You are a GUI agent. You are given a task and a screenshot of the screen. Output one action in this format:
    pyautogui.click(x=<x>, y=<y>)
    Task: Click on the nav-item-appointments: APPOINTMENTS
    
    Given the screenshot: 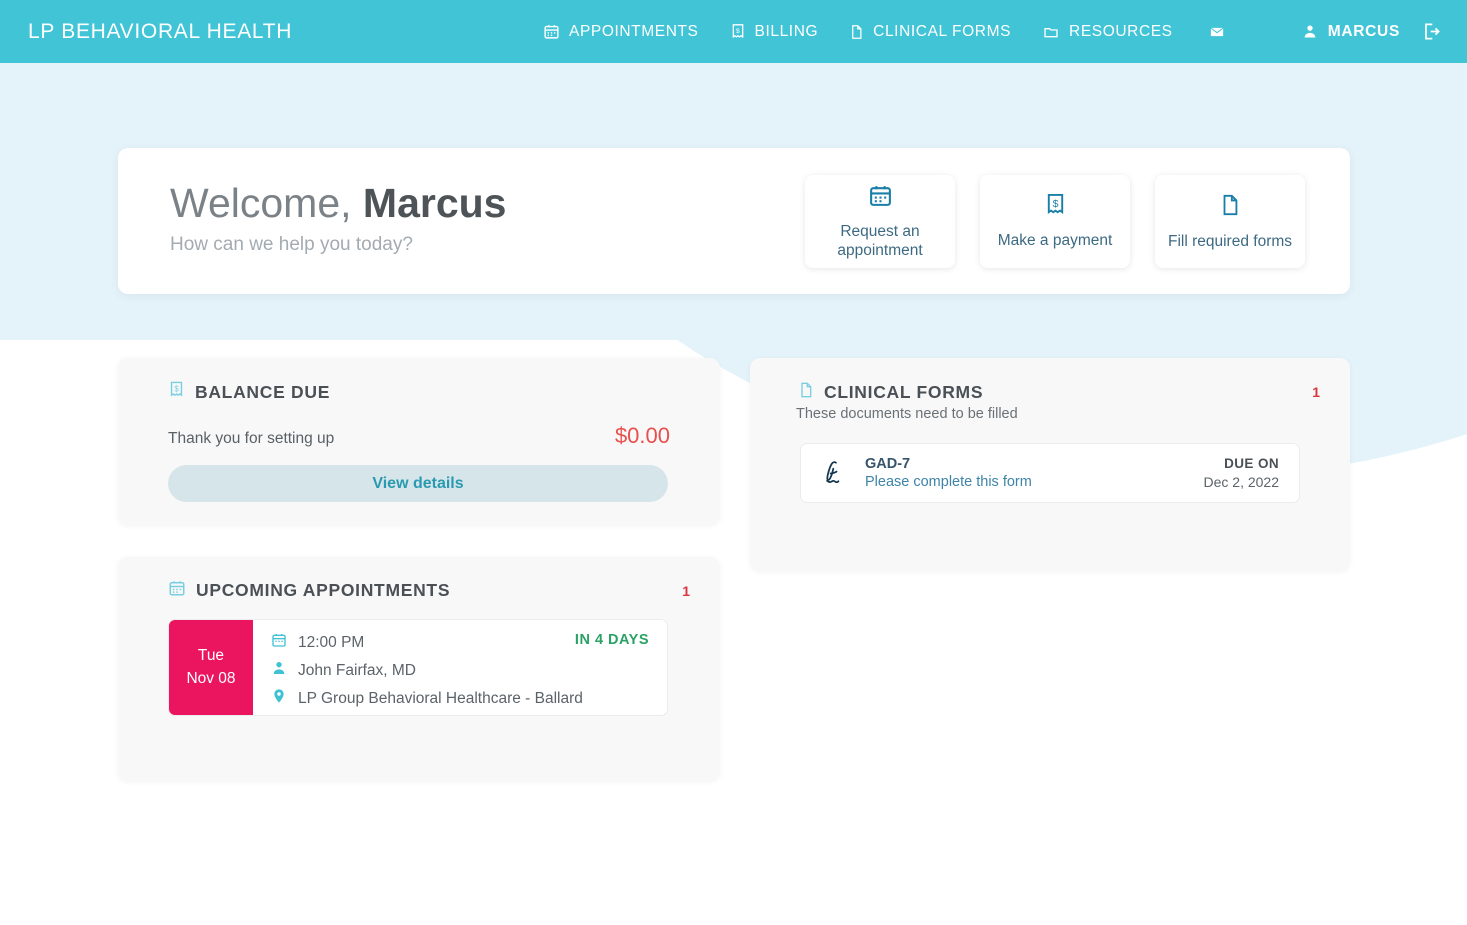 What is the action you would take?
    pyautogui.click(x=629, y=32)
    